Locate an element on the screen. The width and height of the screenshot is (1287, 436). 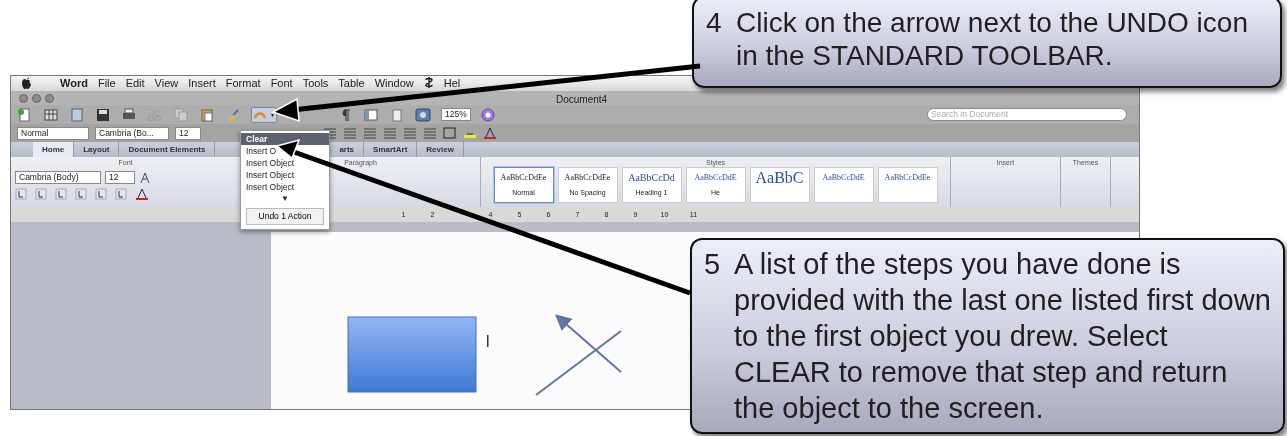
rectangle-shape is located at coordinates (412, 354).